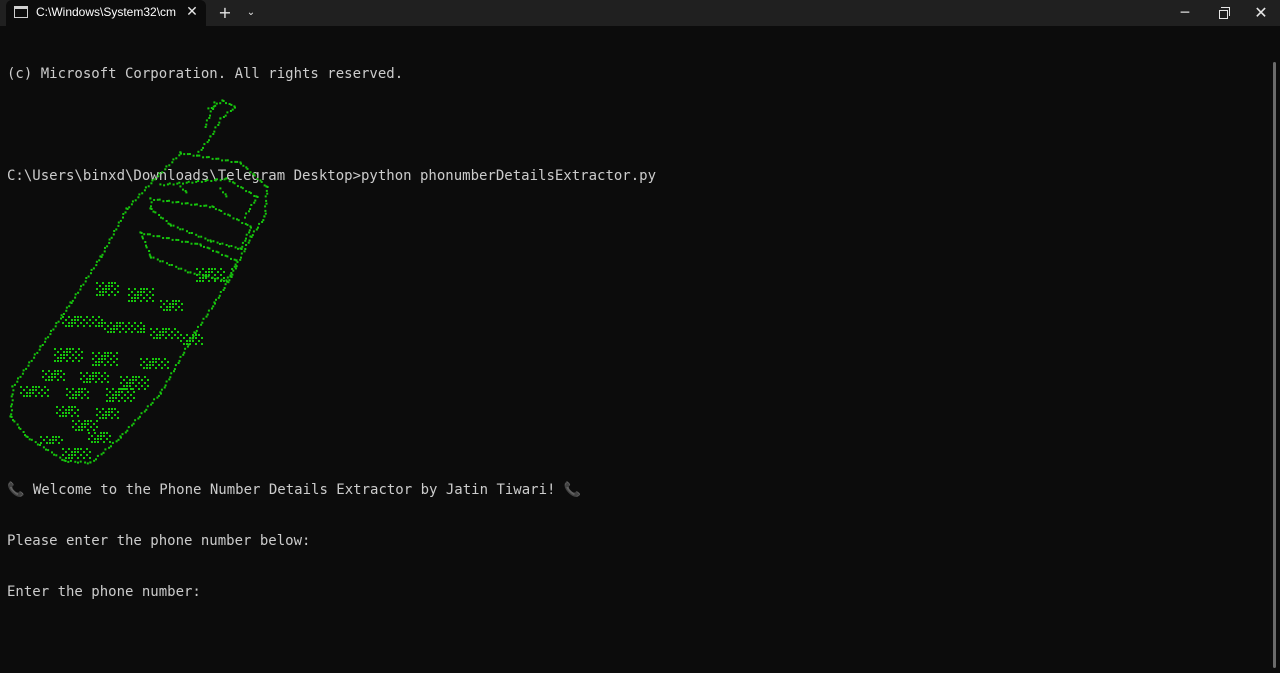 Image resolution: width=1280 pixels, height=673 pixels. Describe the element at coordinates (640, 13) in the screenshot. I see `title-bar: C:\Windows\System32\cmd.e ✕ + ⌄ ─ ✕` at that location.